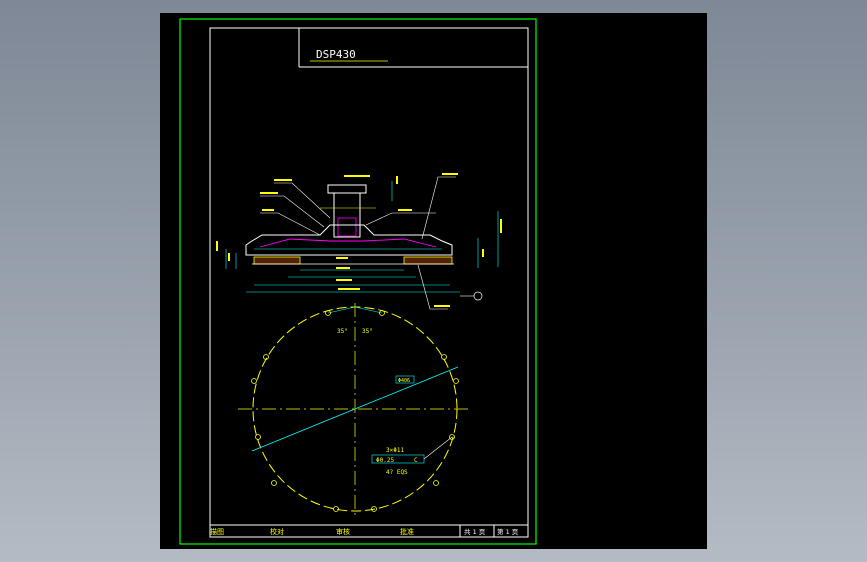 The height and width of the screenshot is (562, 867). What do you see at coordinates (336, 54) in the screenshot?
I see `drawing-number: DSP430` at bounding box center [336, 54].